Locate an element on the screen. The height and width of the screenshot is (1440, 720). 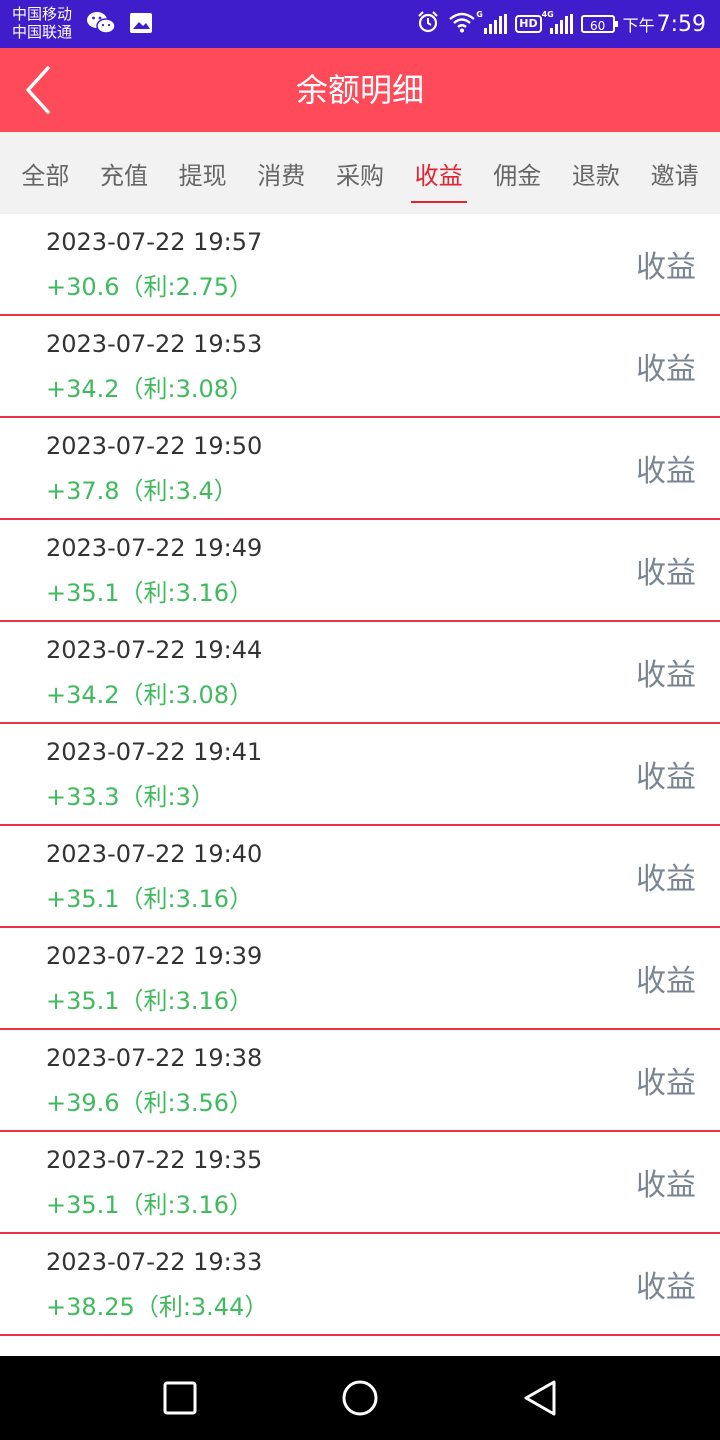
record-time: 2023-07-22 19:33 is located at coordinates (154, 1262).